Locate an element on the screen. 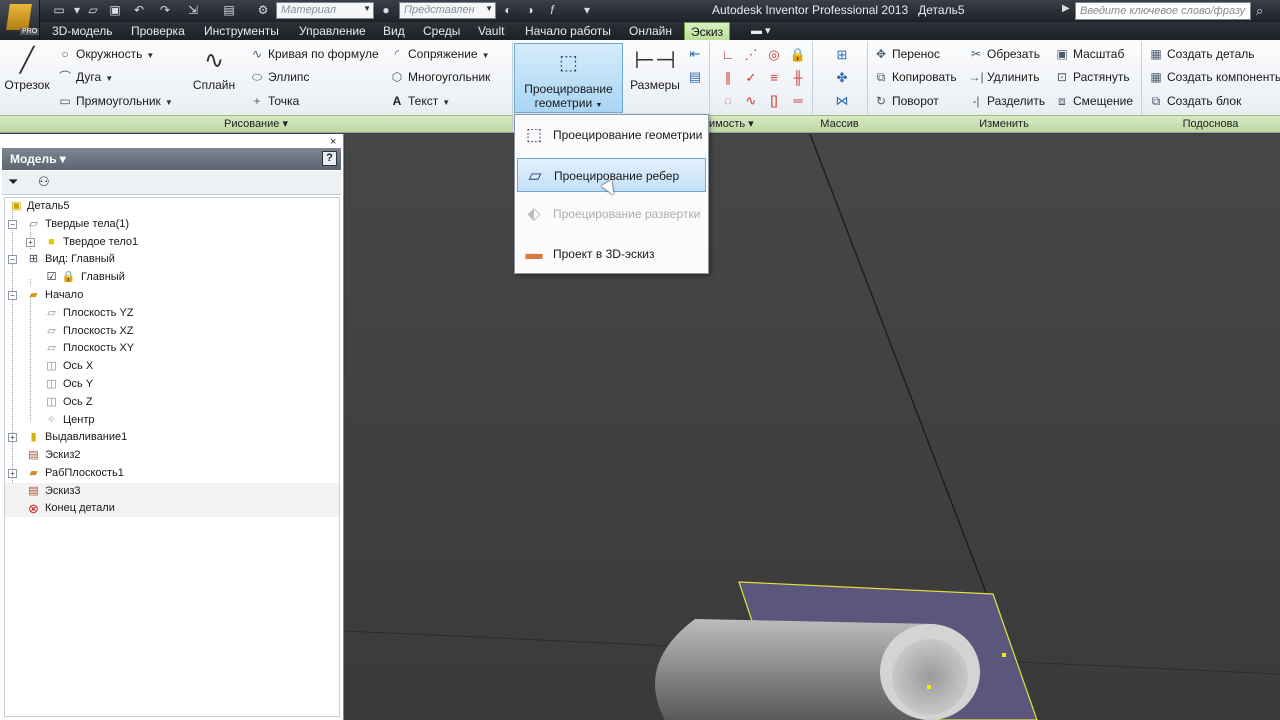 This screenshot has height=720, width=1280. new-file-icon: ▭ is located at coordinates (59, 10).